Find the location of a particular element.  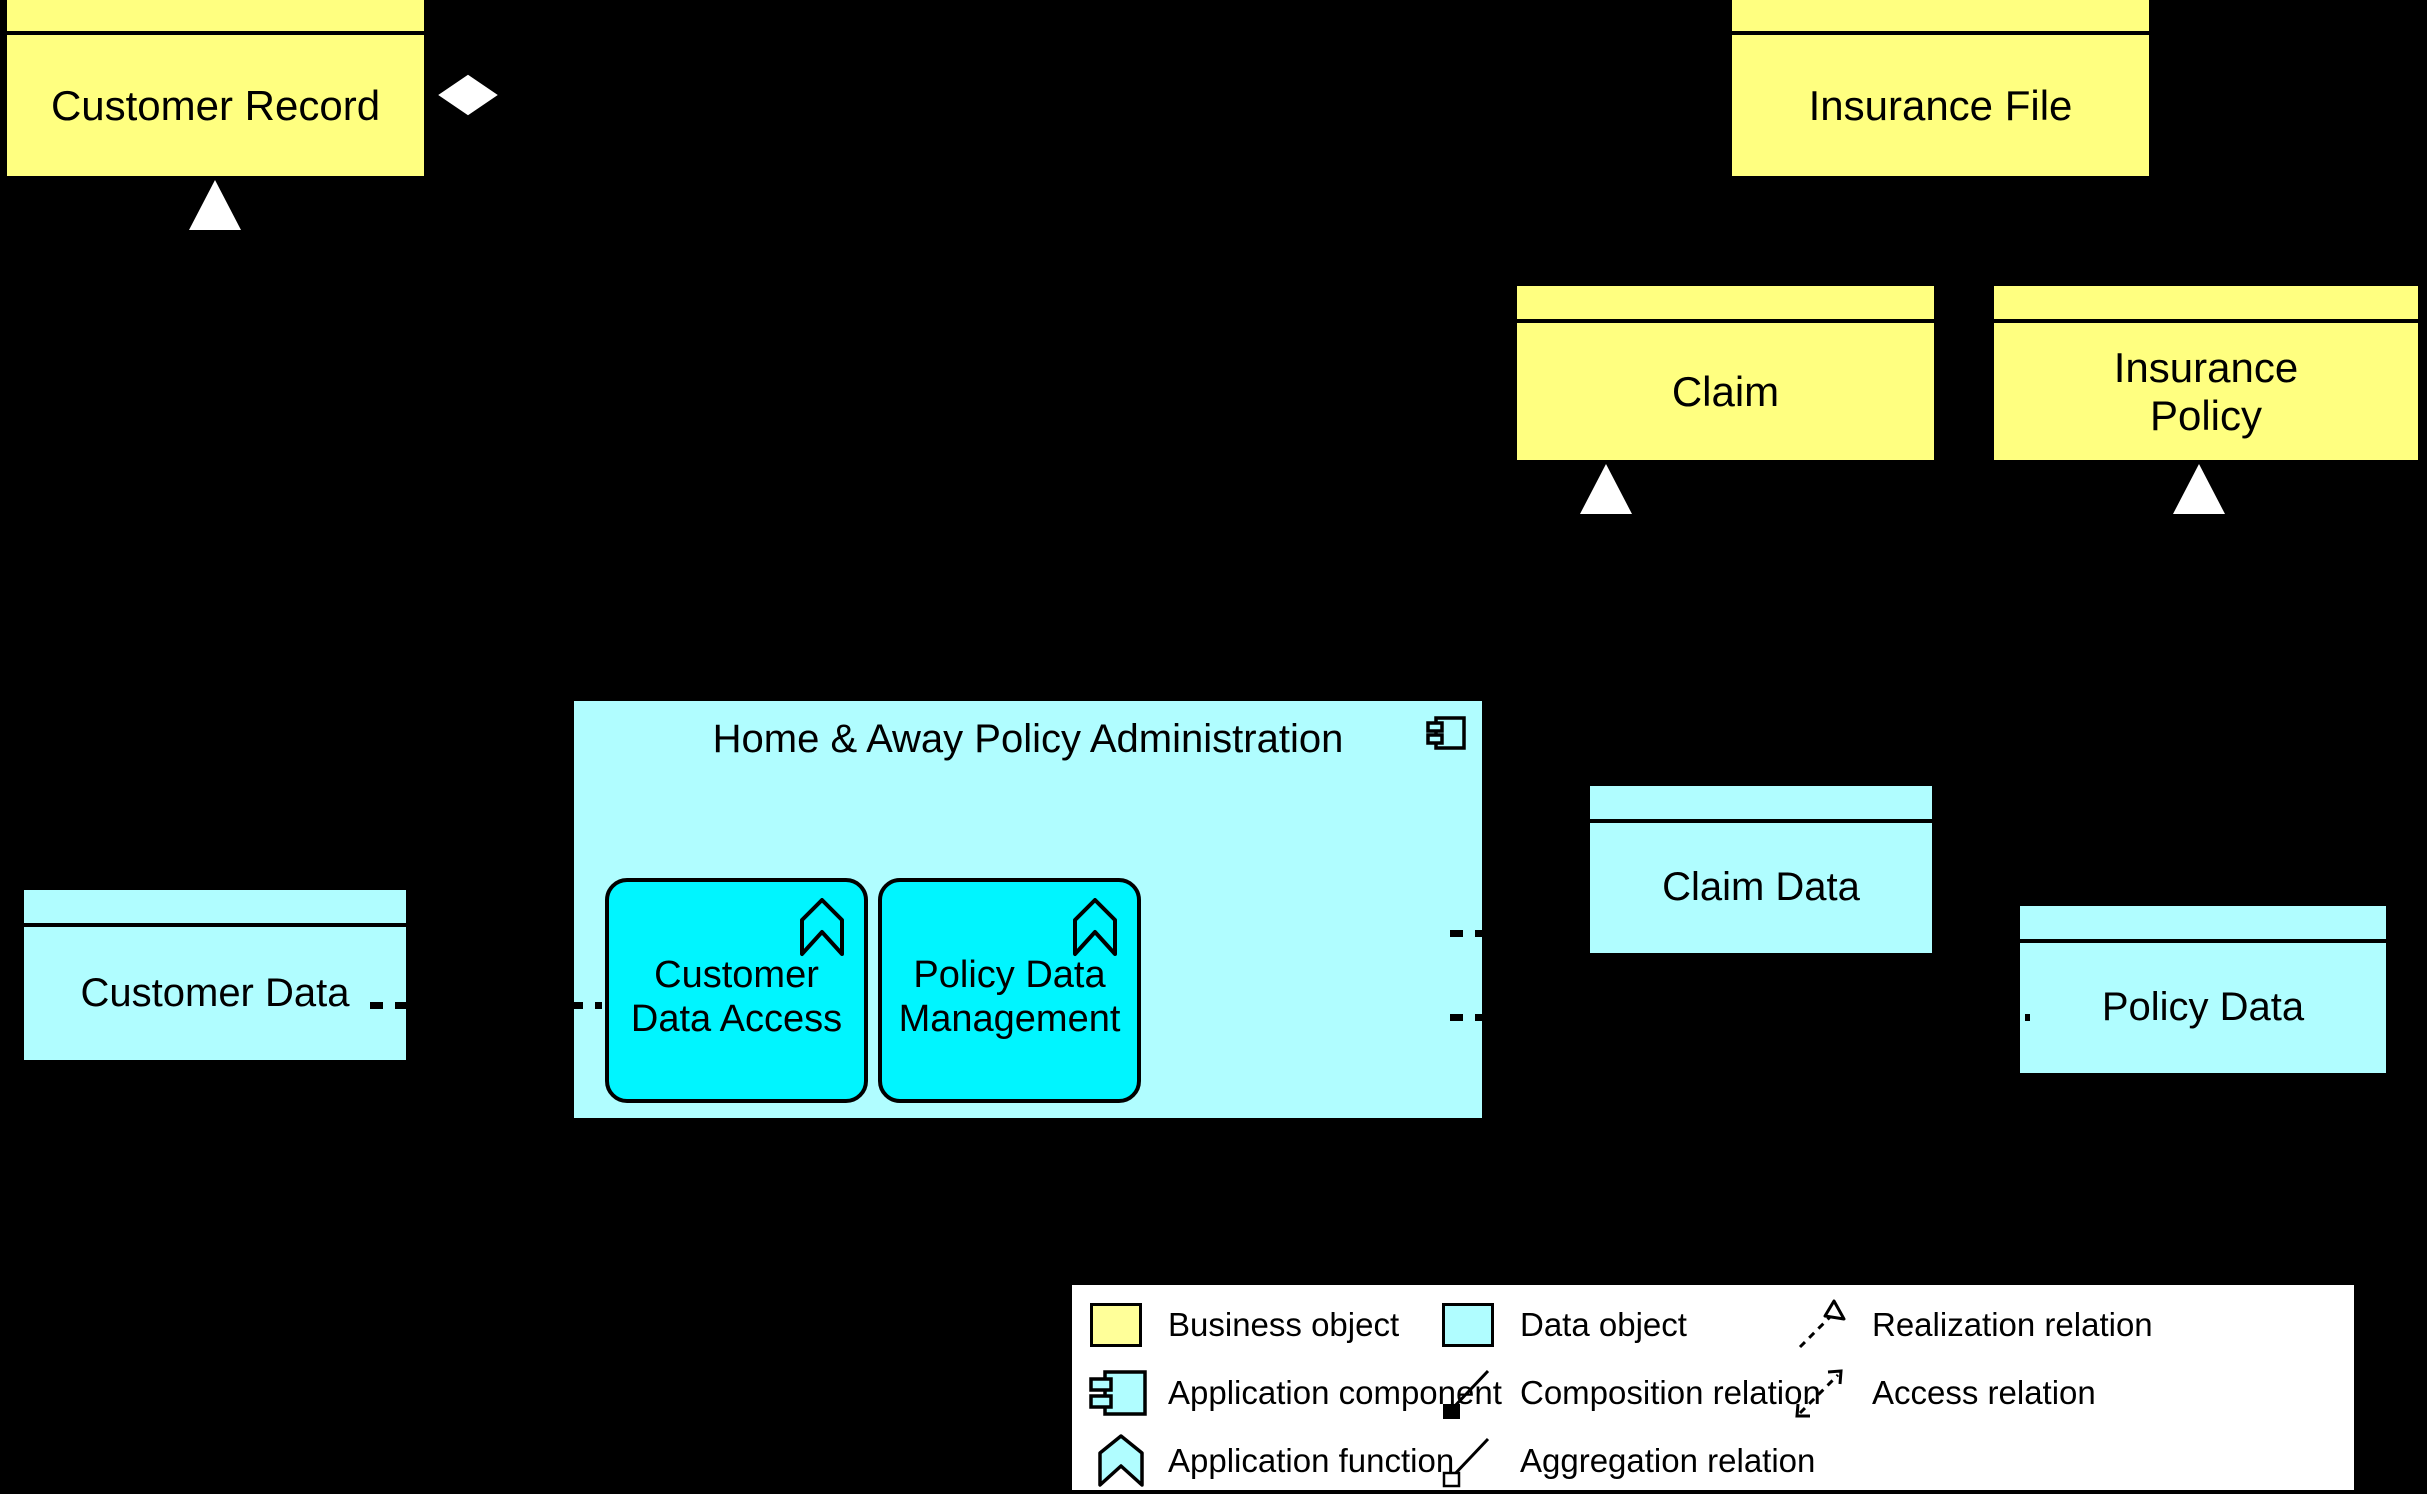

node-label: Policy Data is located at coordinates (2203, 1007).